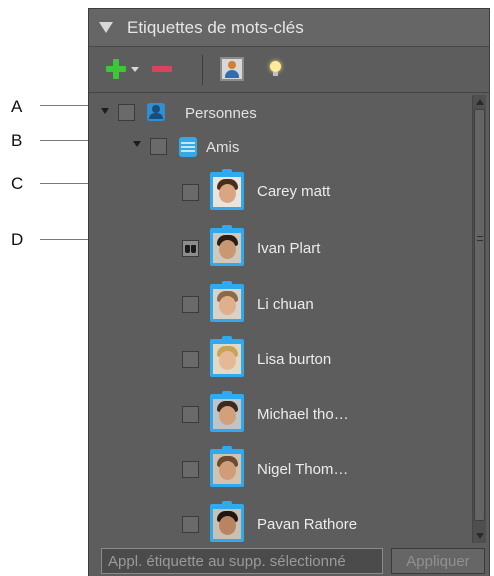 Image resolution: width=494 pixels, height=576 pixels. What do you see at coordinates (223, 147) in the screenshot?
I see `subcategory-label: Amis` at bounding box center [223, 147].